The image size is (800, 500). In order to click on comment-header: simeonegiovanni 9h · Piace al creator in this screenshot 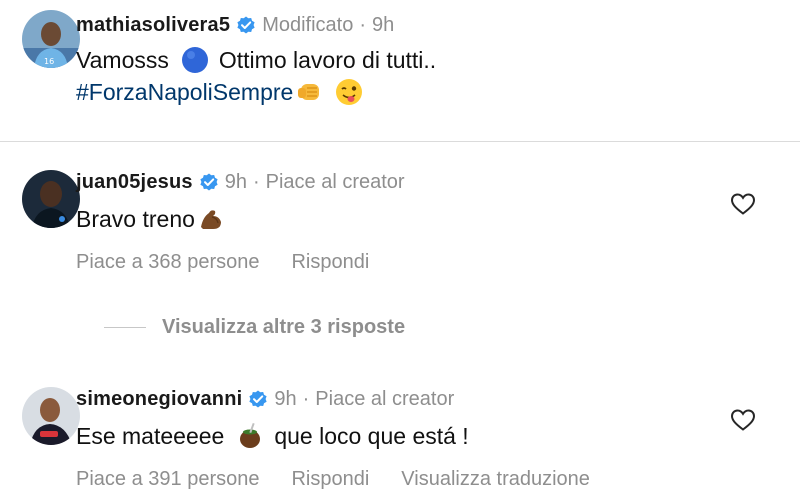, I will do `click(265, 399)`.